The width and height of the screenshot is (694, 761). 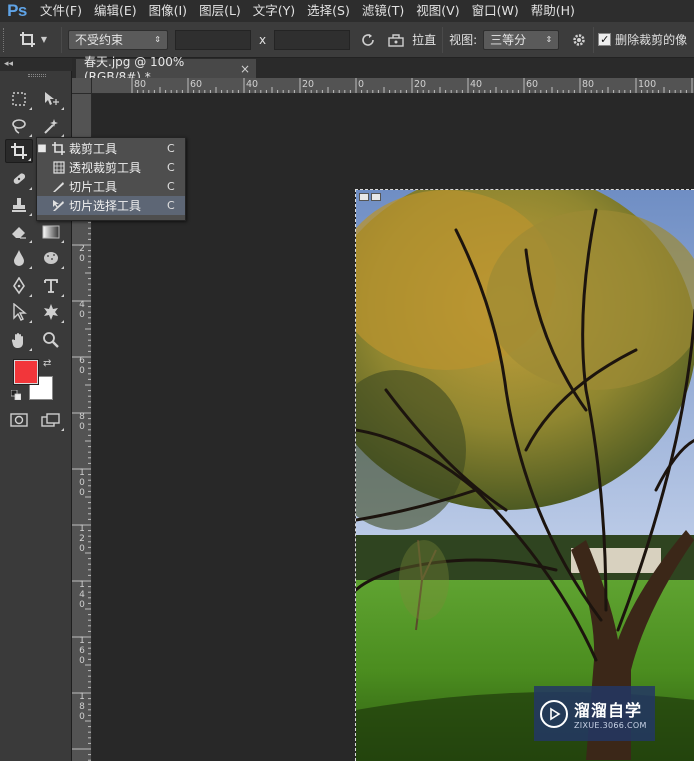 I want to click on pen-icon, so click(x=19, y=286).